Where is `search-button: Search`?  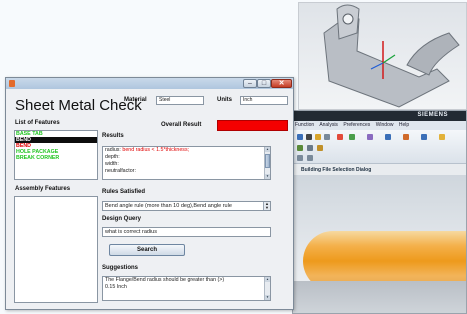
search-button: Search is located at coordinates (147, 250).